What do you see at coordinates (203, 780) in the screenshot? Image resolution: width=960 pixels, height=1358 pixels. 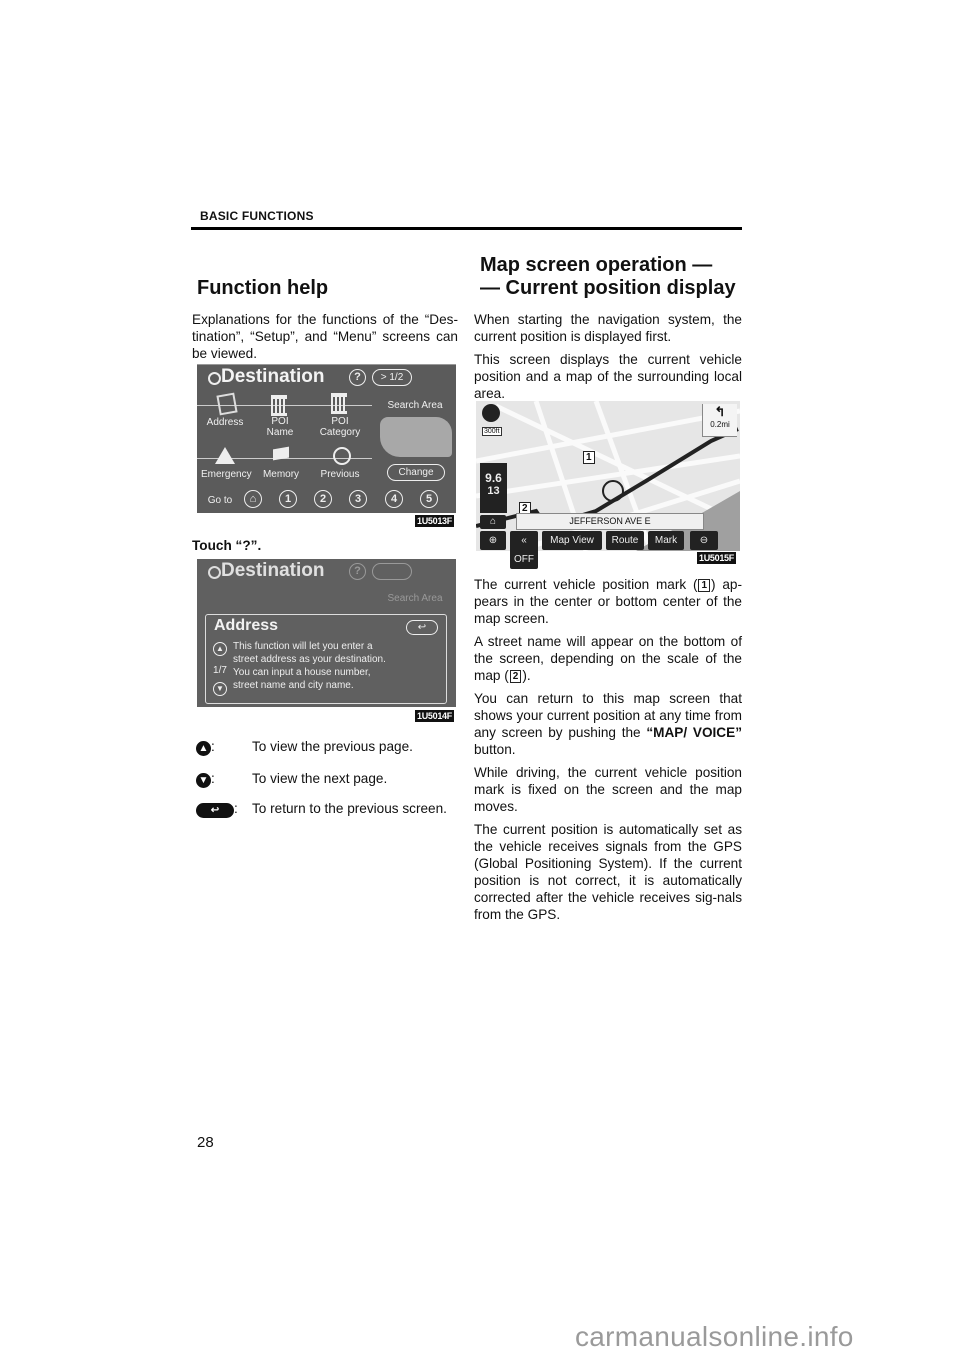 I see `page-down-icon: ▼` at bounding box center [203, 780].